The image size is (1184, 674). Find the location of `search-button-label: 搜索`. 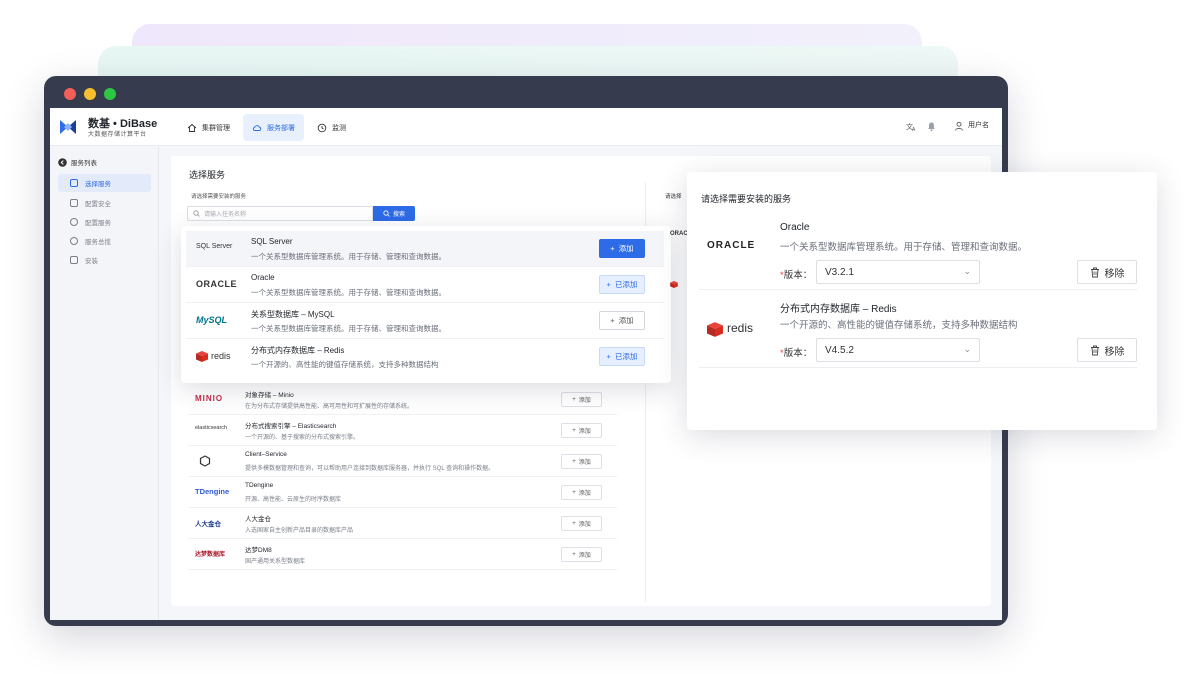

search-button-label: 搜索 is located at coordinates (398, 215).